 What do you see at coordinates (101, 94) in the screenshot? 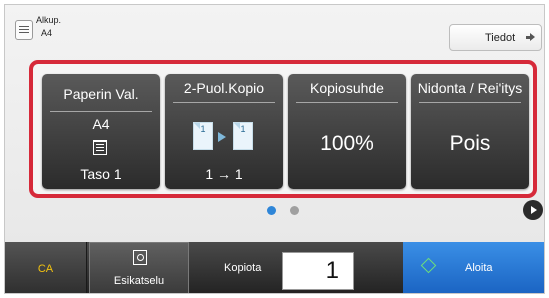
I see `paper-select-title: Paperin Val.` at bounding box center [101, 94].